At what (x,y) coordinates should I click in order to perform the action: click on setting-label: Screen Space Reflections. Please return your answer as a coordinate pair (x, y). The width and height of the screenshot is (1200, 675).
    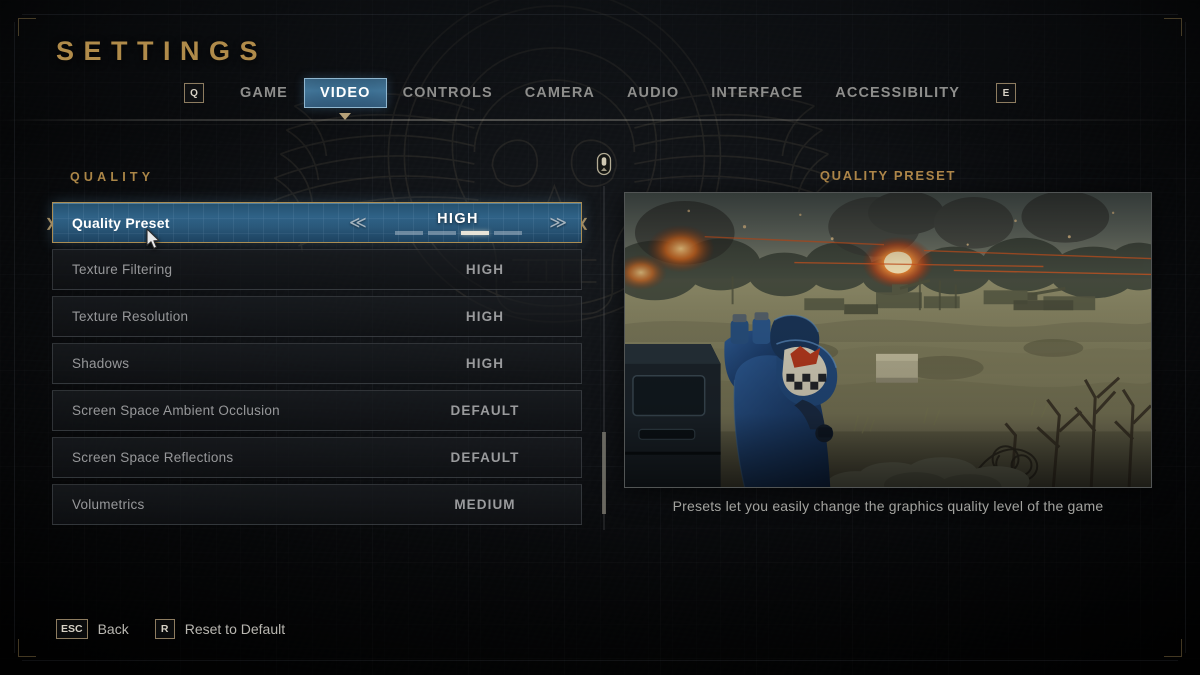
    Looking at the image, I should click on (153, 457).